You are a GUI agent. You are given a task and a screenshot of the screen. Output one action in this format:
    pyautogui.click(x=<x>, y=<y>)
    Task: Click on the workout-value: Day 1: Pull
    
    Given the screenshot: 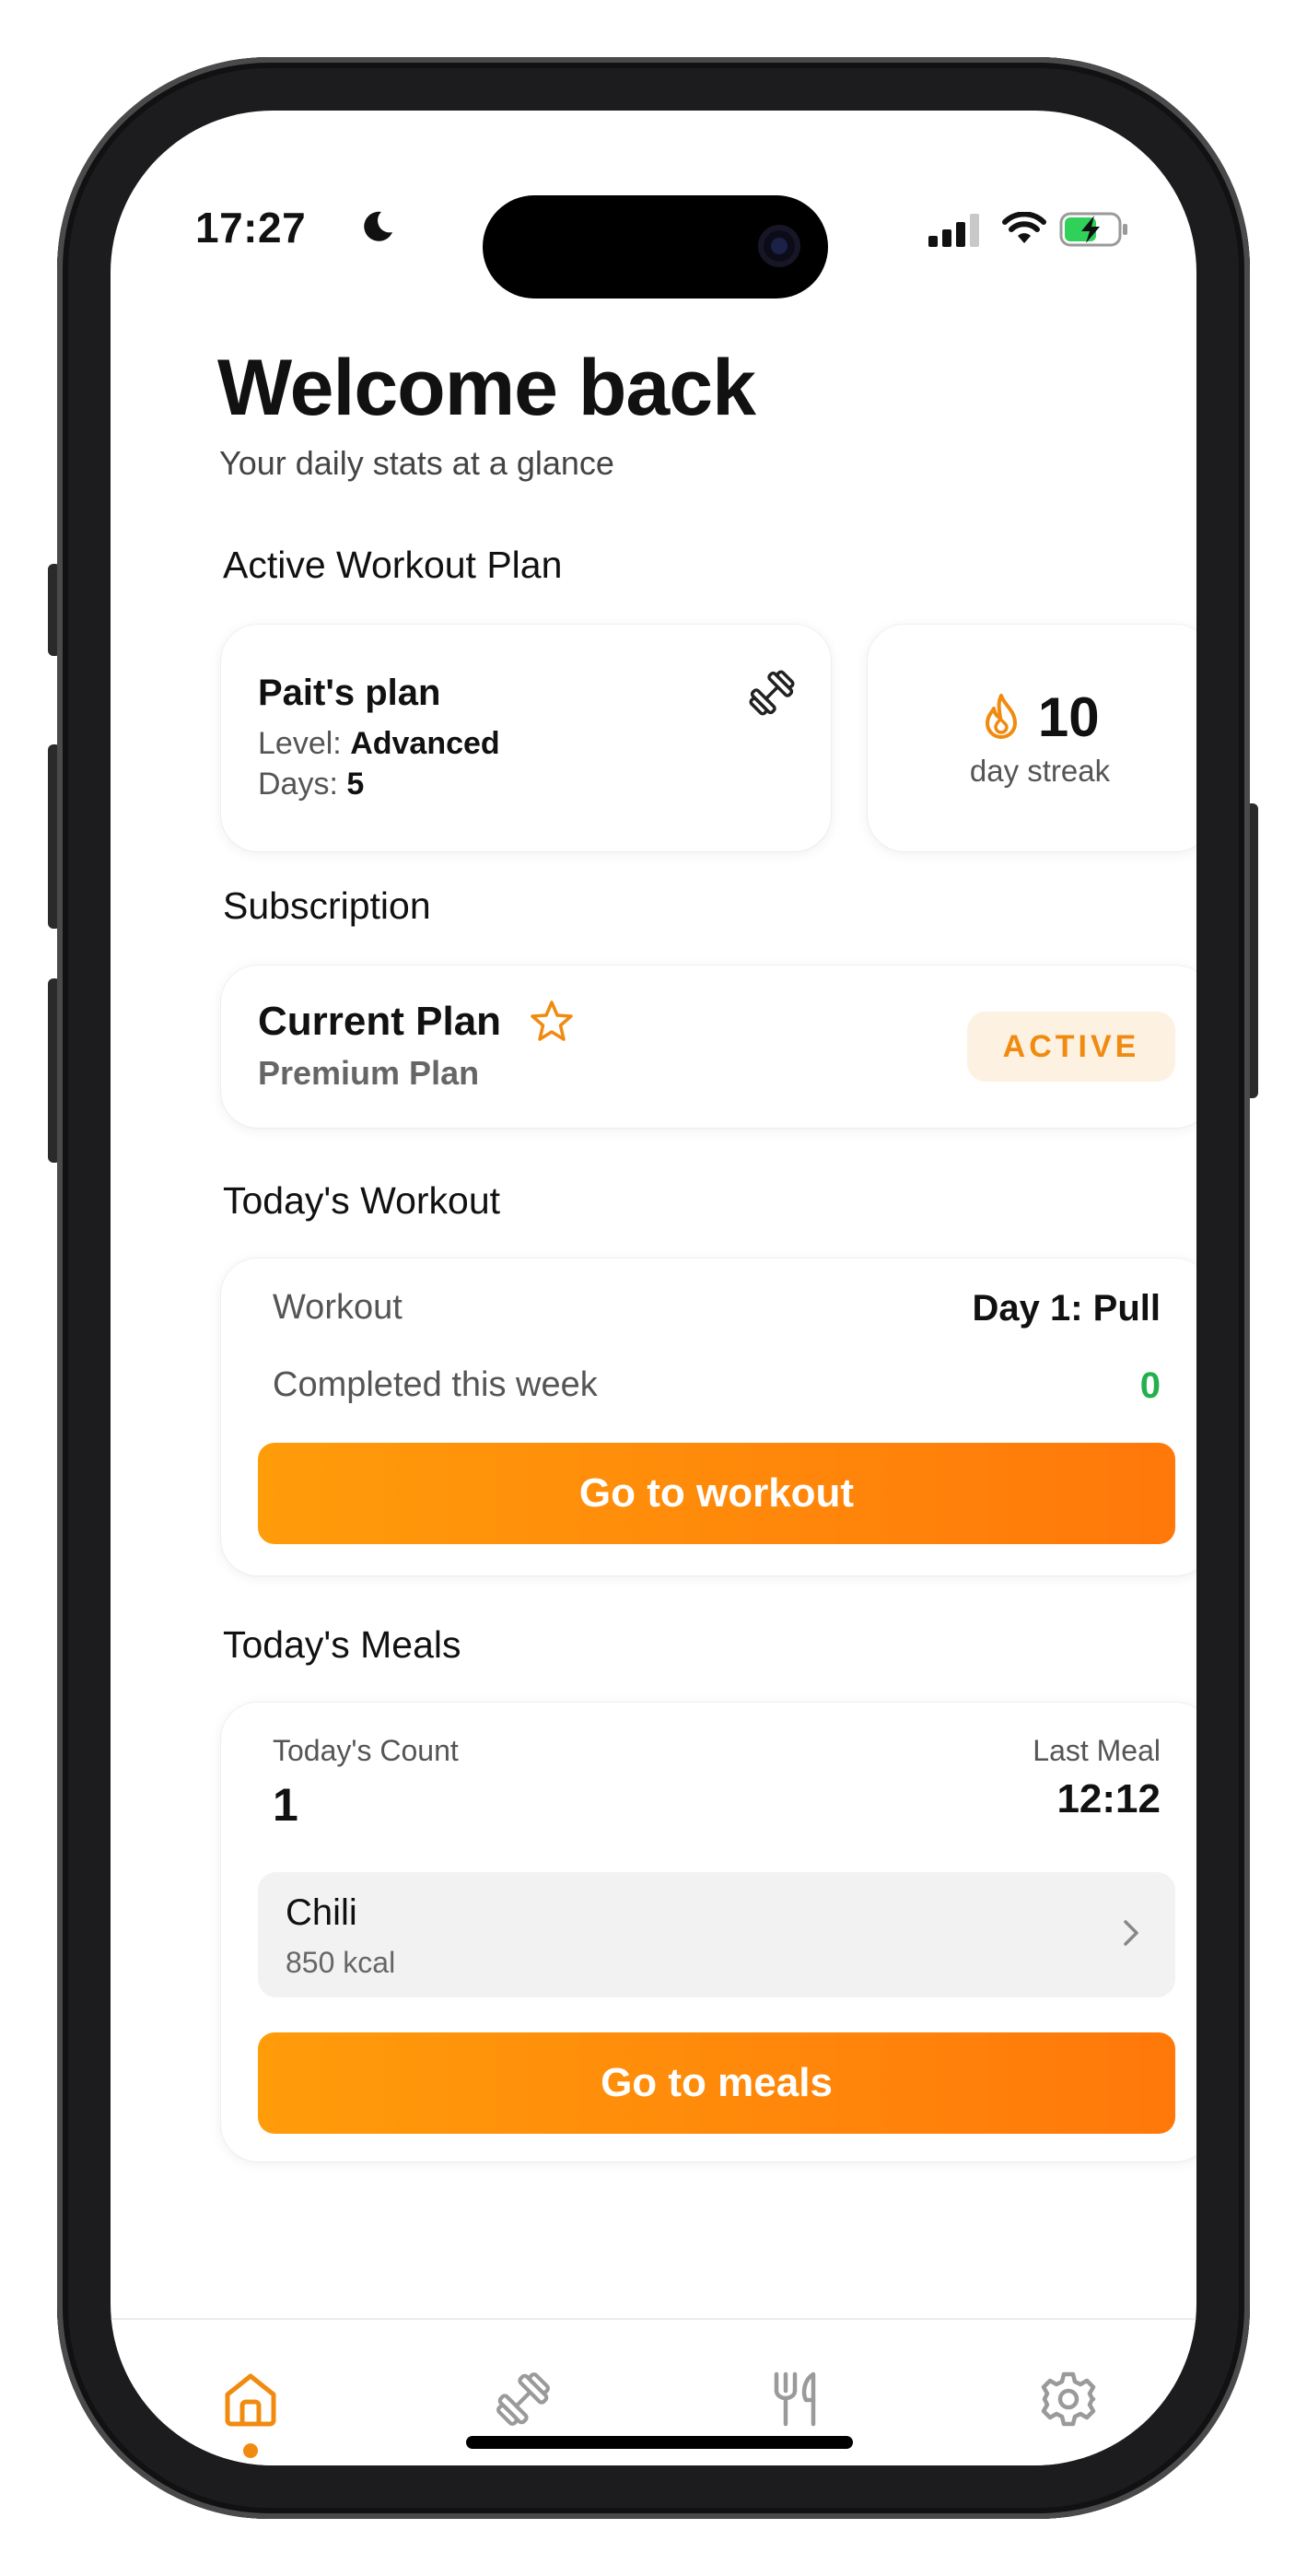 What is the action you would take?
    pyautogui.click(x=1066, y=1308)
    